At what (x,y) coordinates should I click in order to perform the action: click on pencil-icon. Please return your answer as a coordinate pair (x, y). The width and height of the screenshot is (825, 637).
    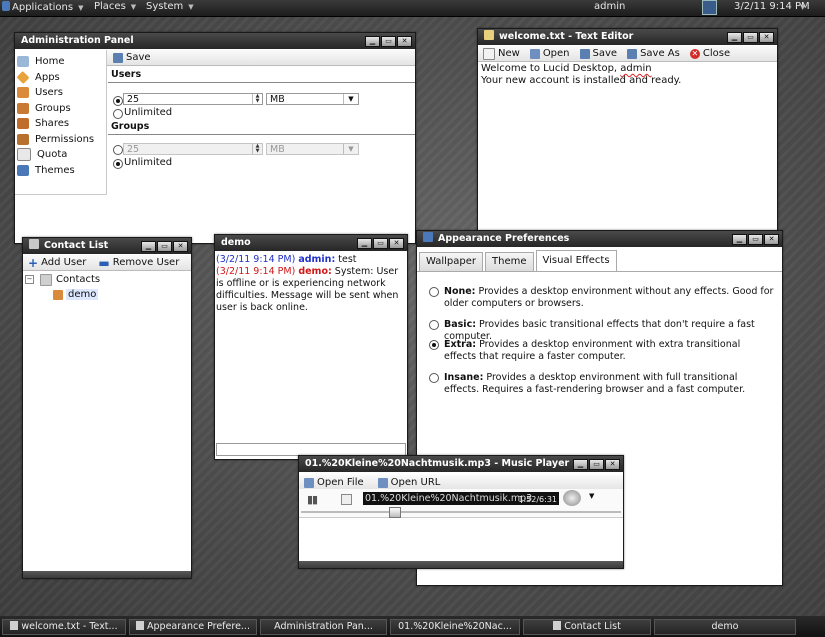
    Looking at the image, I should click on (489, 35).